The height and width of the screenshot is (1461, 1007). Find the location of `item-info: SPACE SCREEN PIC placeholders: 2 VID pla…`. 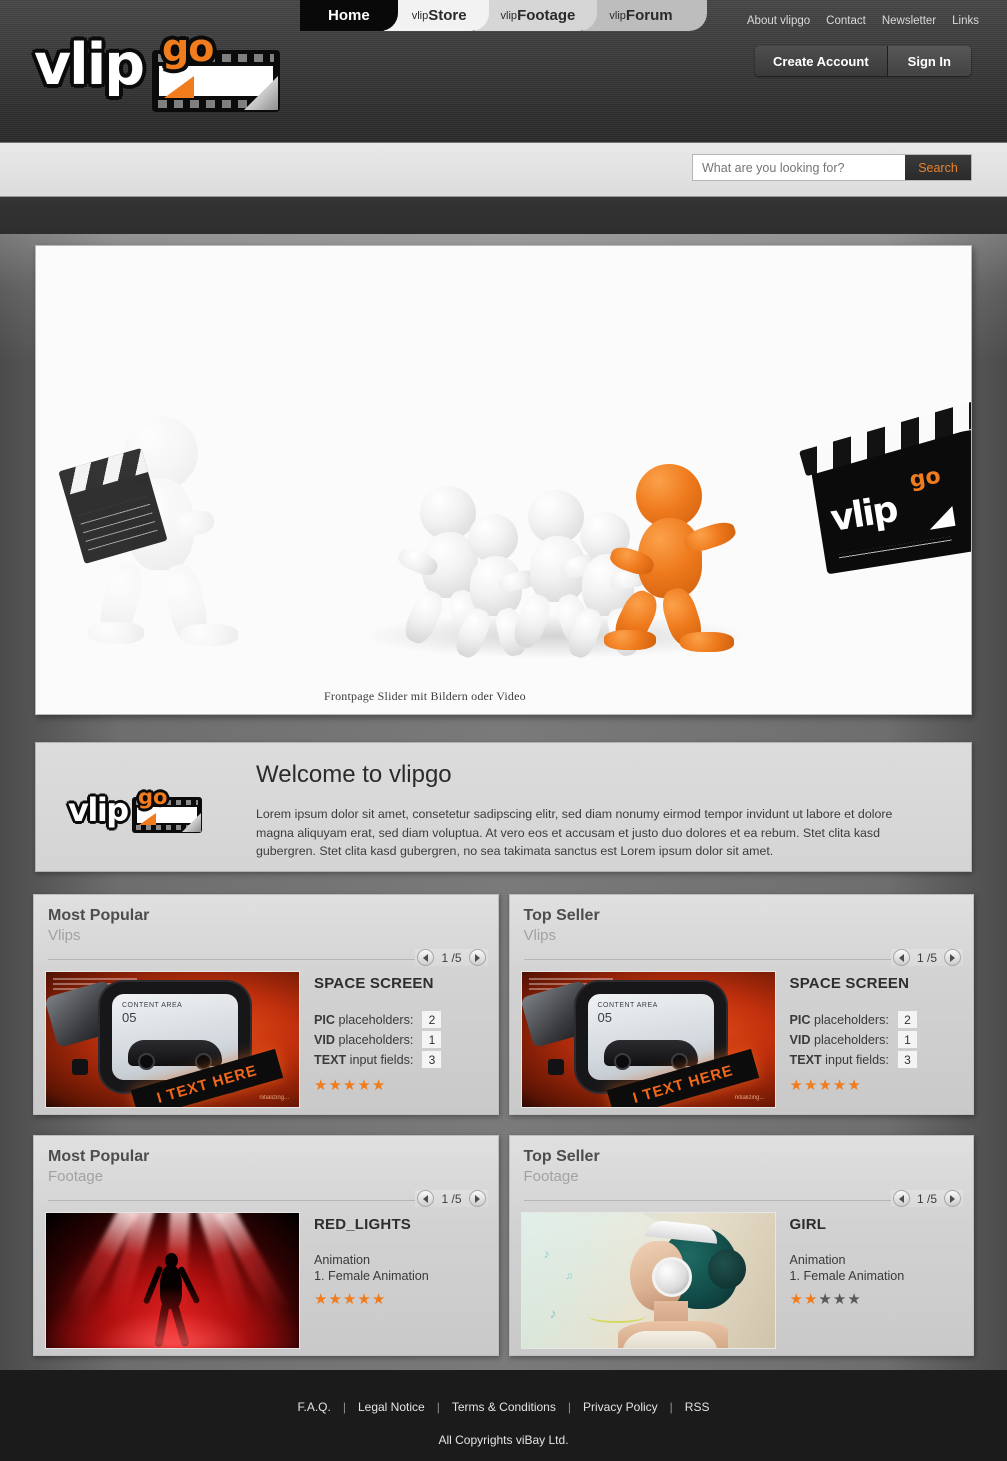

item-info: SPACE SCREEN PIC placeholders: 2 VID pla… is located at coordinates (393, 1038).